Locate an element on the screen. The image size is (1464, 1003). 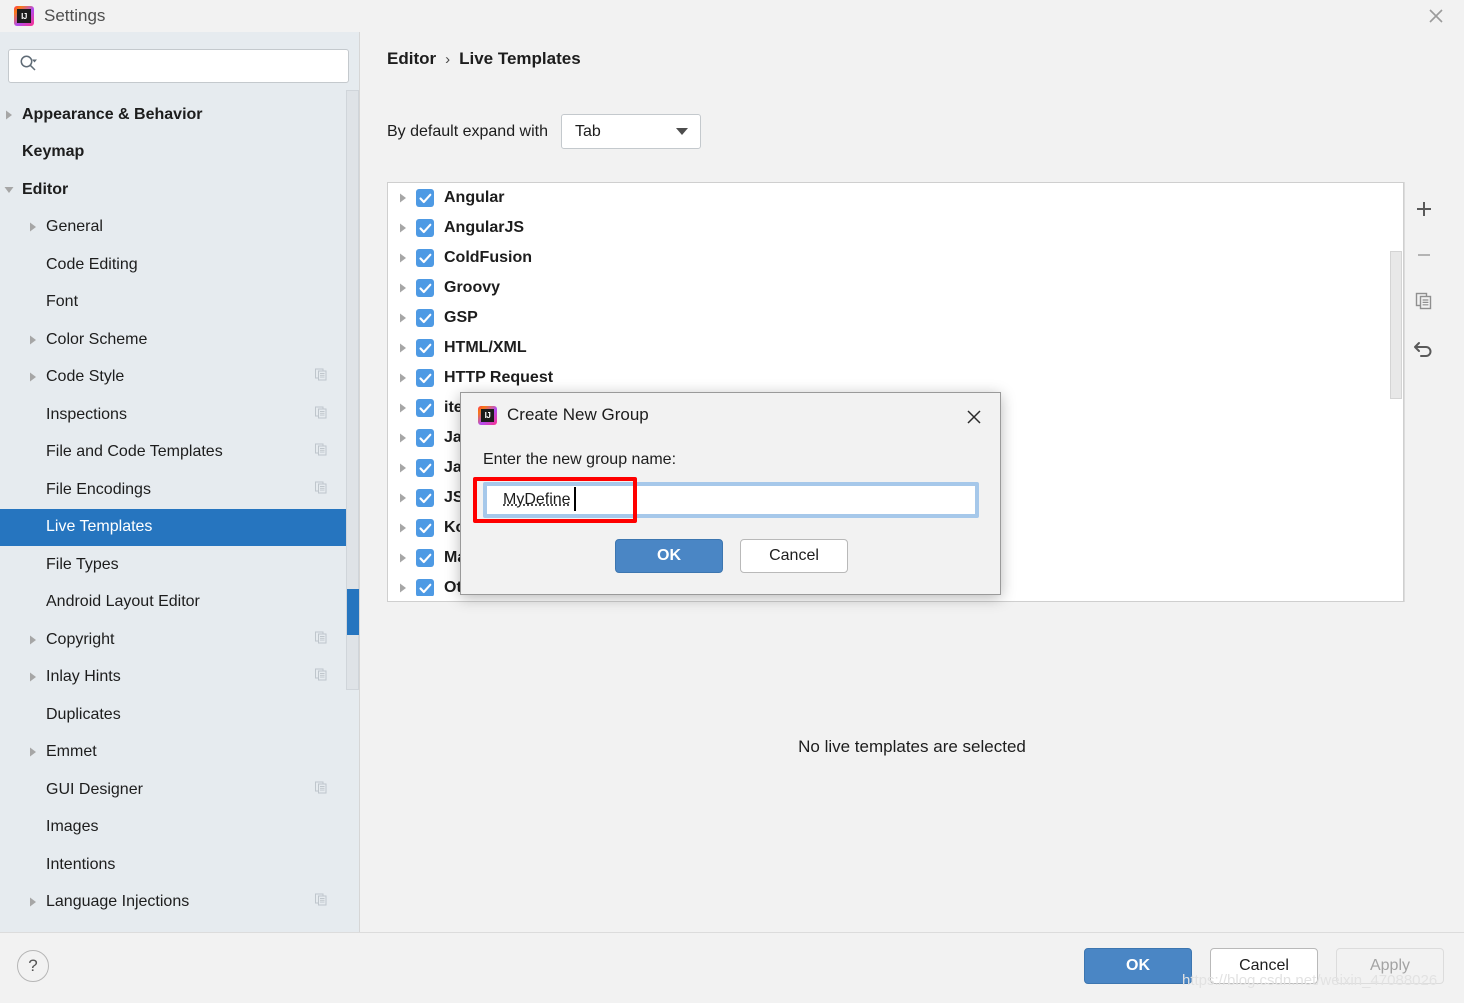
dialog-cancel-button: Cancel is located at coordinates (794, 556).